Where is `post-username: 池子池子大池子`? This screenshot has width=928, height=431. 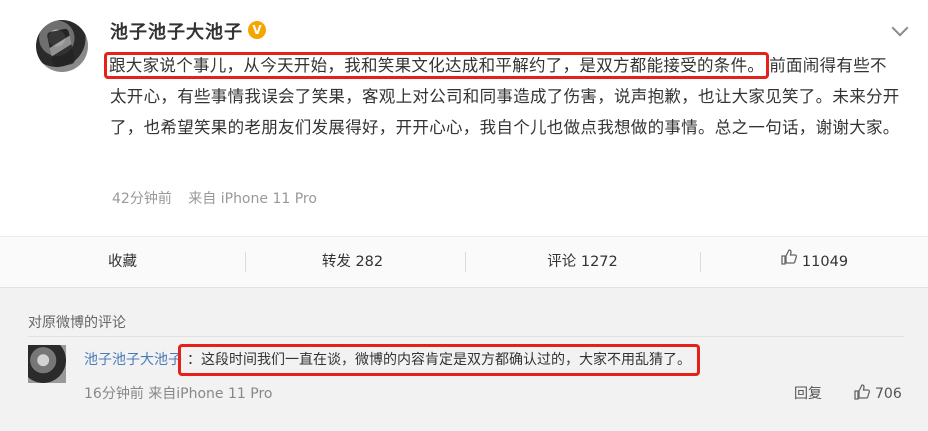 post-username: 池子池子大池子 is located at coordinates (176, 31).